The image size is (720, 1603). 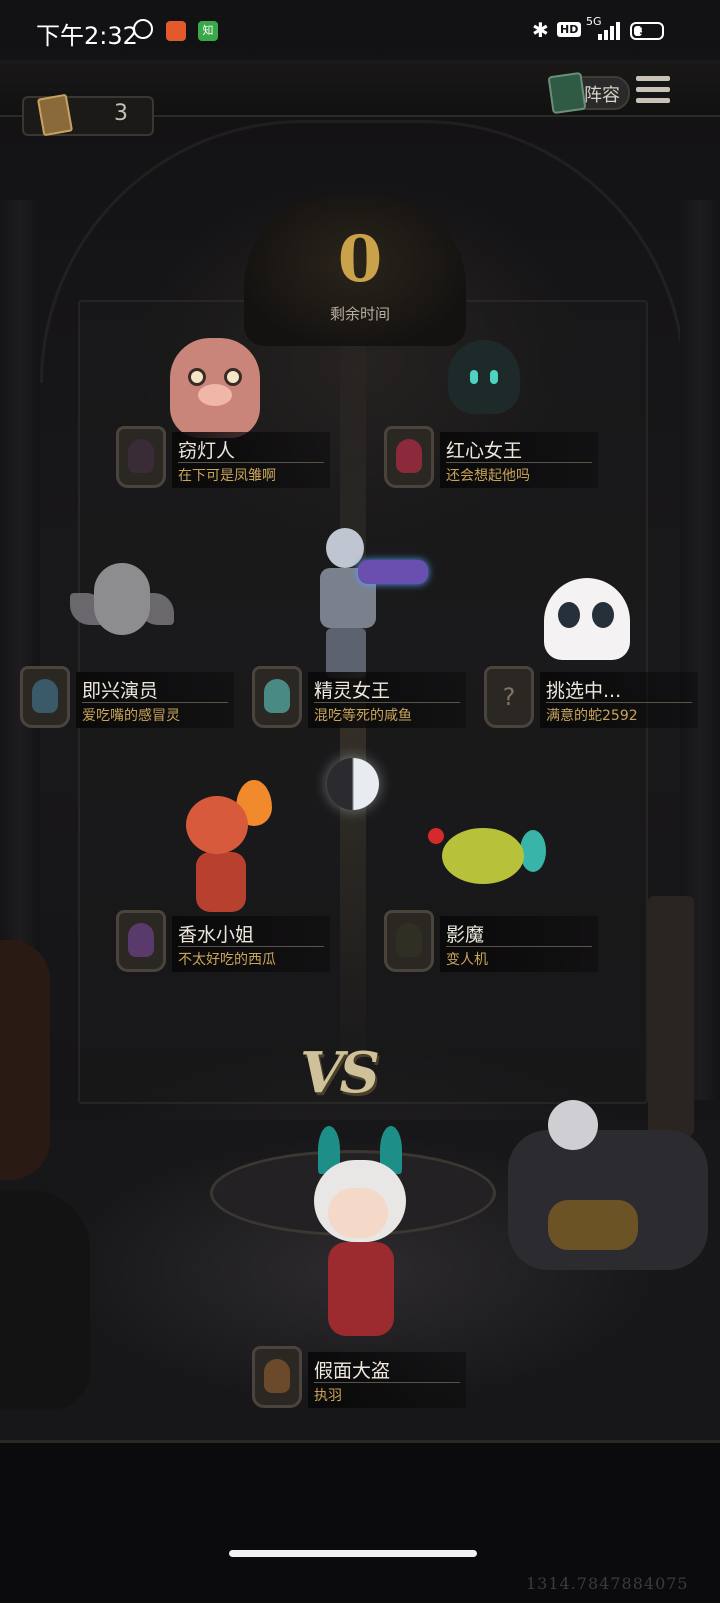 I want to click on ghost-pet-sprite, so click(x=587, y=619).